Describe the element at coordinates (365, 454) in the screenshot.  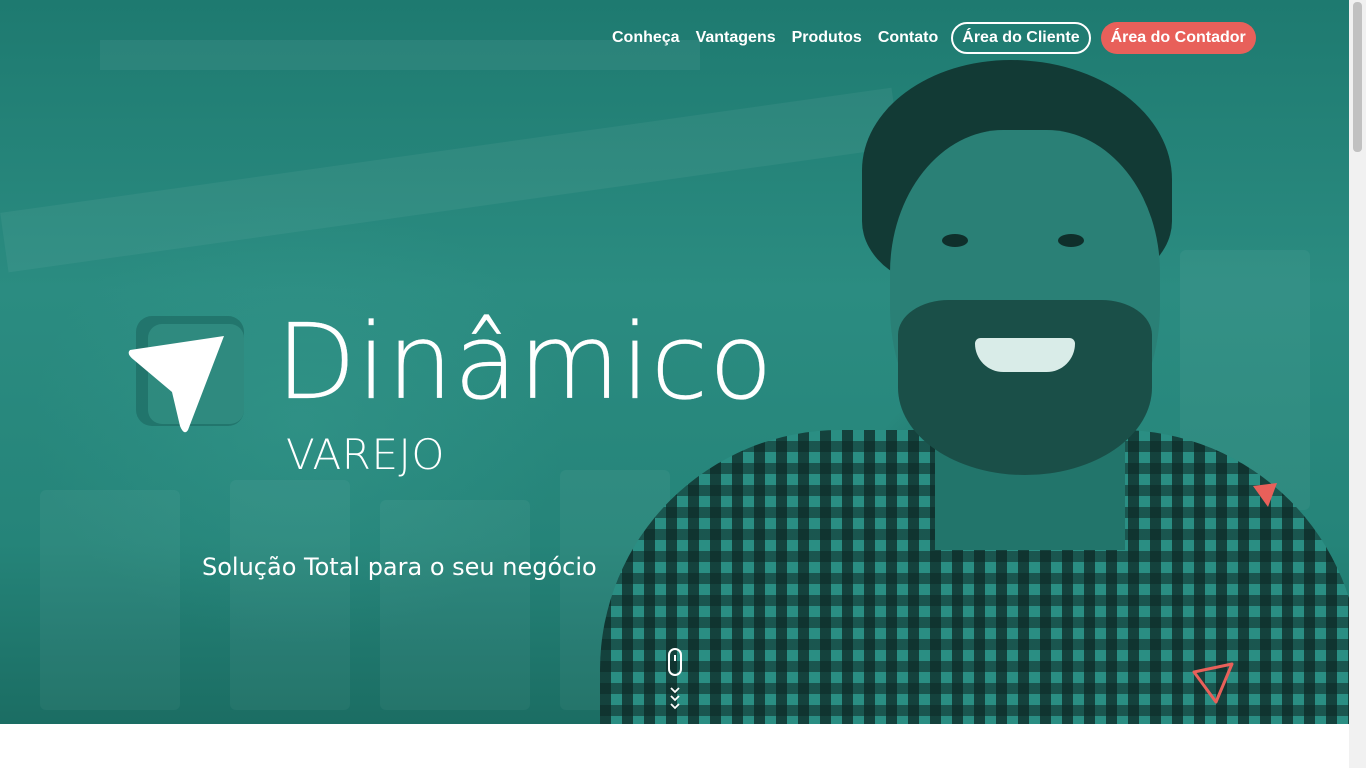
I see `brand-subtitle: VAREJO` at that location.